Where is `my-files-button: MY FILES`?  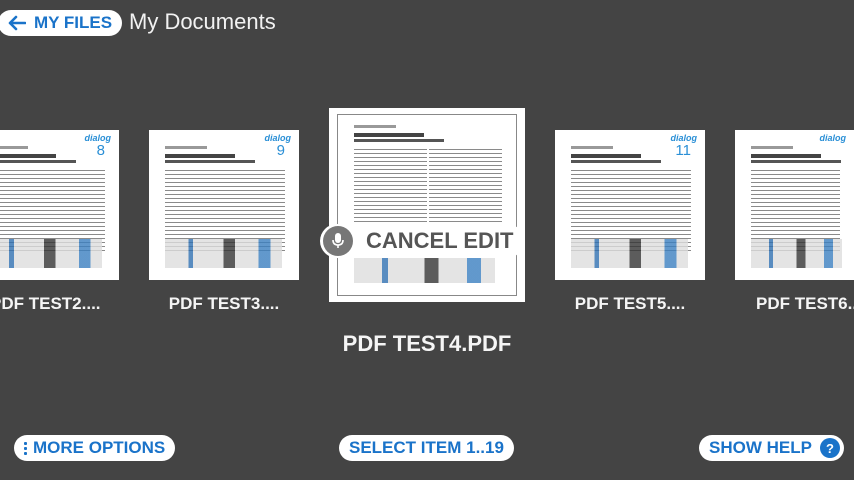 my-files-button: MY FILES is located at coordinates (61, 23).